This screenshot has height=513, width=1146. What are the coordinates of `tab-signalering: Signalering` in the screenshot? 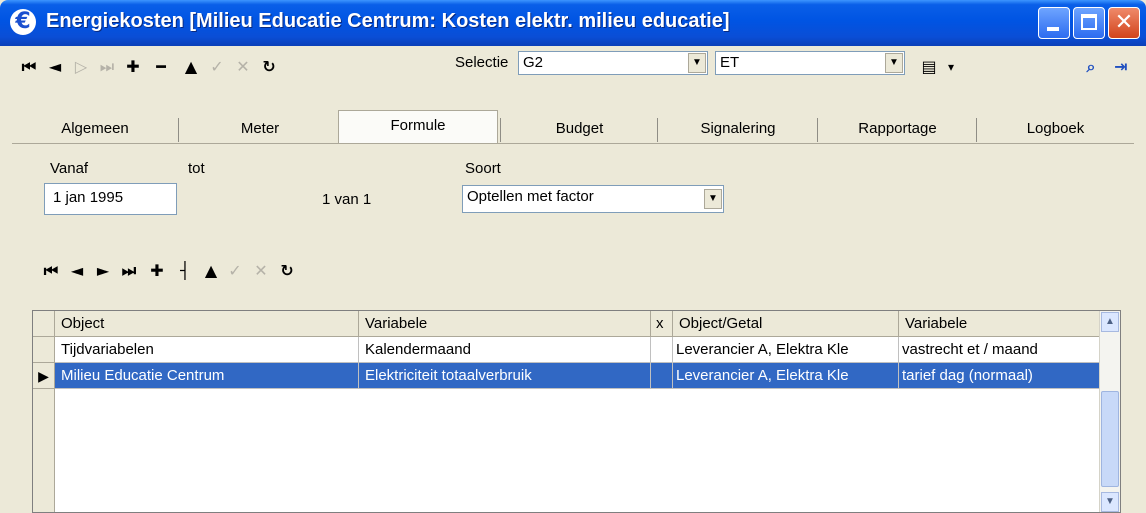 It's located at (738, 129).